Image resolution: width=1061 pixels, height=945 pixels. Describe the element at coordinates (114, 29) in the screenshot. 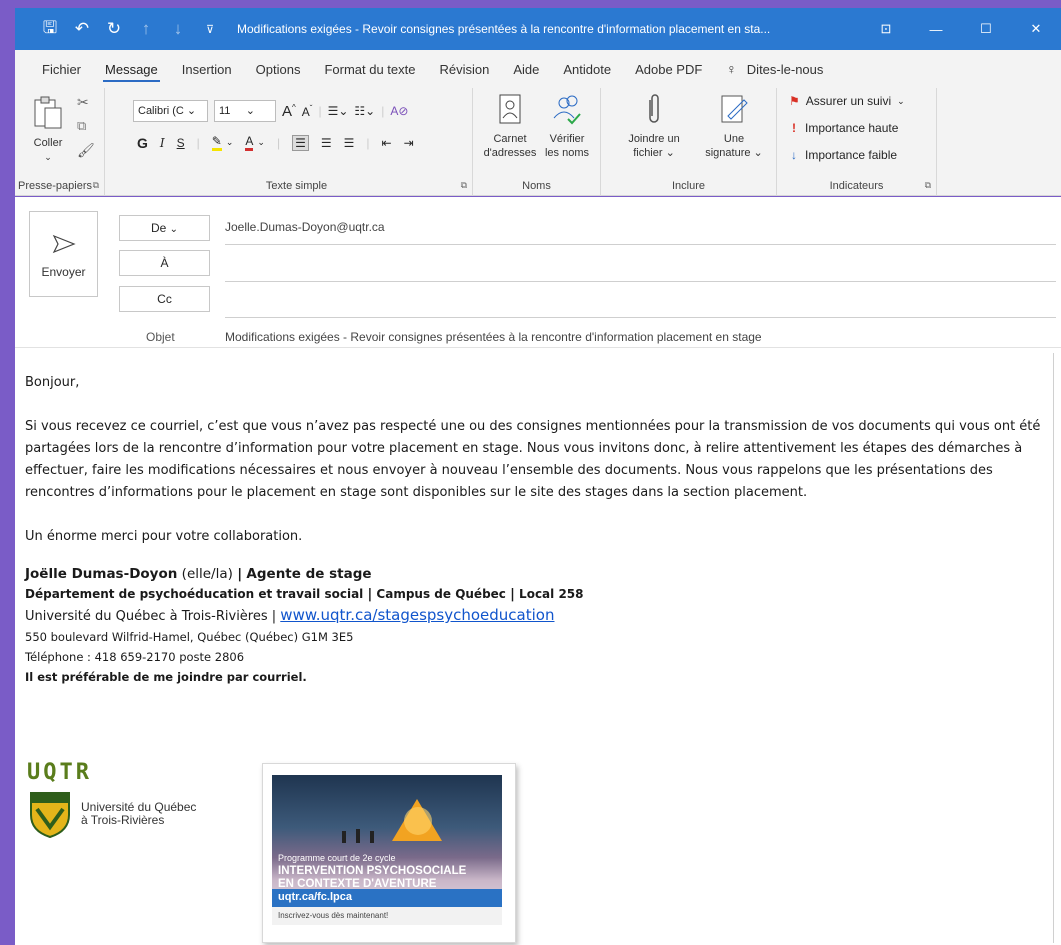

I see `redo-icon: ↻` at that location.